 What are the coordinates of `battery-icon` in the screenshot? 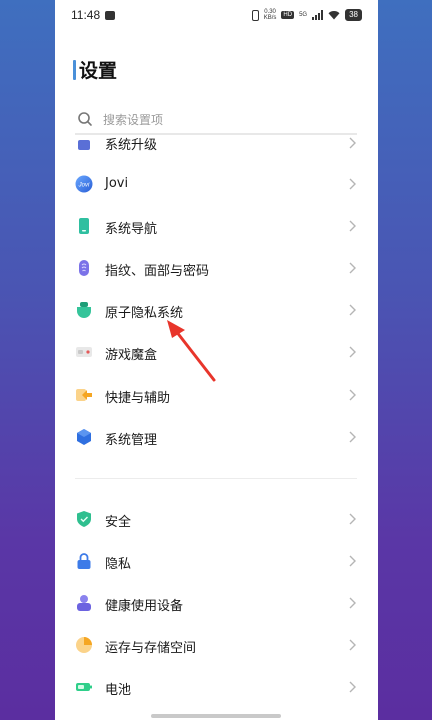 It's located at (84, 687).